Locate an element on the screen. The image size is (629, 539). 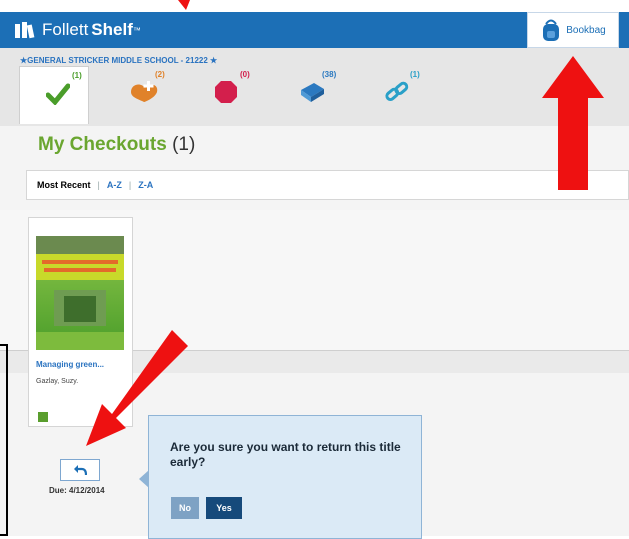
red-arrow-up-annotation is located at coordinates (573, 123).